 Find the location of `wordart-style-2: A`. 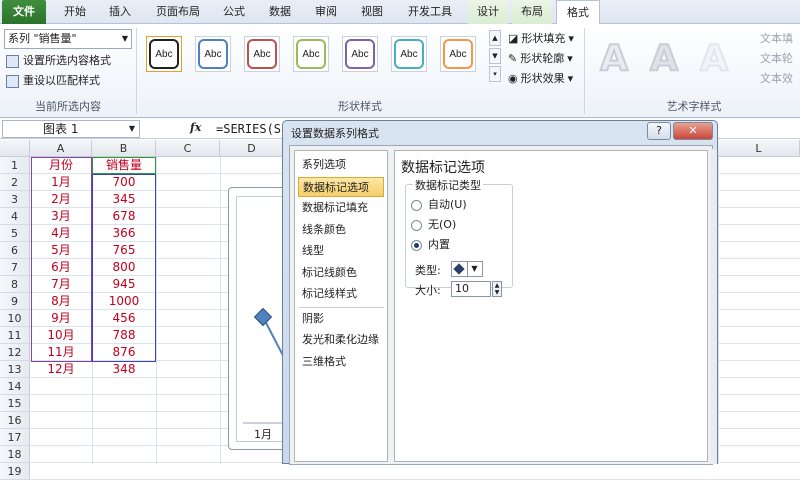

wordart-style-2: A is located at coordinates (664, 58).